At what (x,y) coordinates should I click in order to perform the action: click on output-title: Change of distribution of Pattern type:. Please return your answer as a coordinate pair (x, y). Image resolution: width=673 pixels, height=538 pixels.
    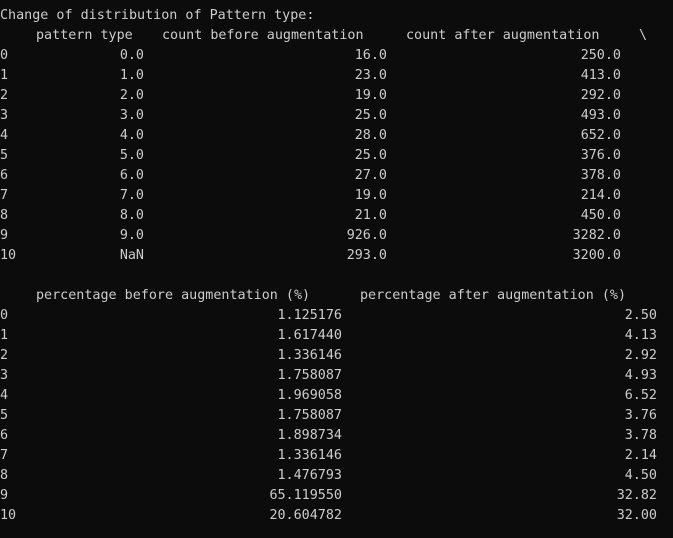
    Looking at the image, I should click on (157, 15).